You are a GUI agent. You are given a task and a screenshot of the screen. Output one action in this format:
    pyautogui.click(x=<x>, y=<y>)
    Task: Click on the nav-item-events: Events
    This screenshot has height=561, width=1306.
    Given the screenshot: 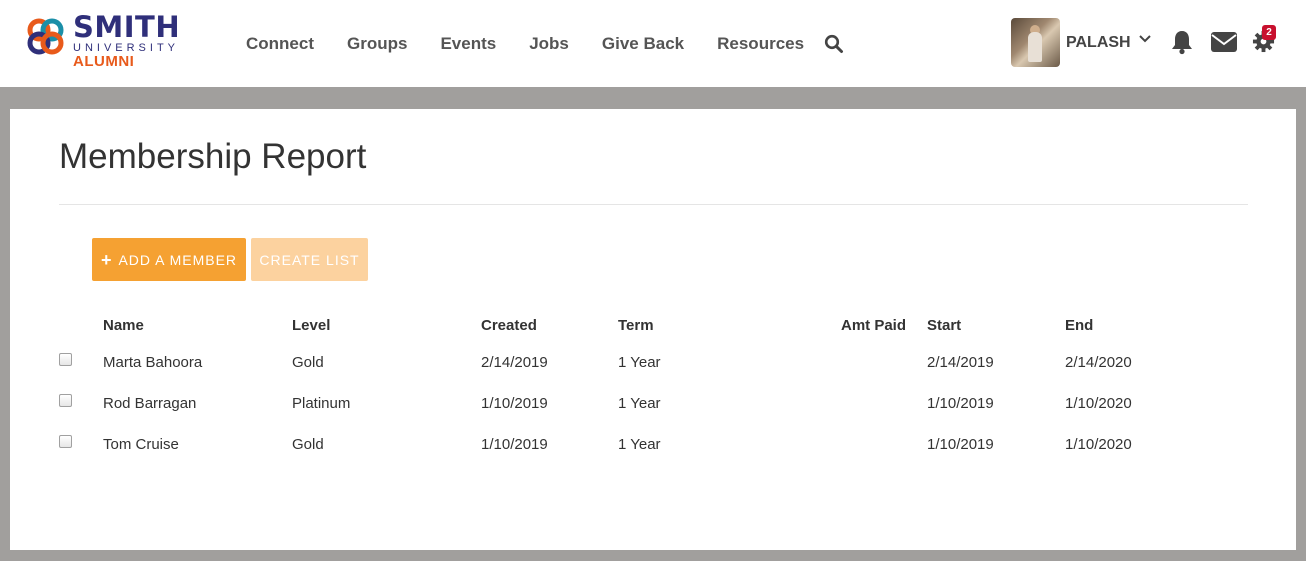 What is the action you would take?
    pyautogui.click(x=468, y=44)
    